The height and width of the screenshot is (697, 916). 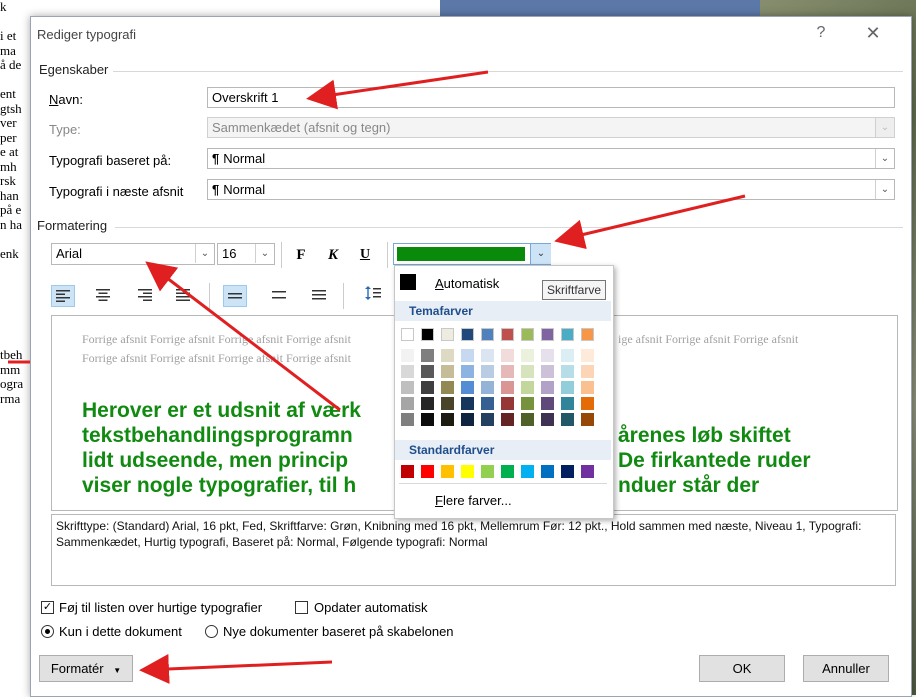 What do you see at coordinates (846, 668) in the screenshot?
I see `cancel-button: Annuller` at bounding box center [846, 668].